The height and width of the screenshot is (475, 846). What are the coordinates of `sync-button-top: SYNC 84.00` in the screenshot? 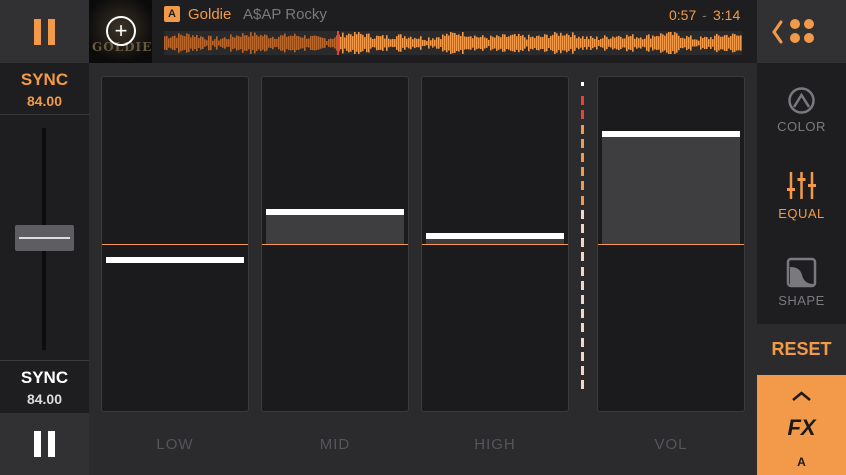 It's located at (44, 89).